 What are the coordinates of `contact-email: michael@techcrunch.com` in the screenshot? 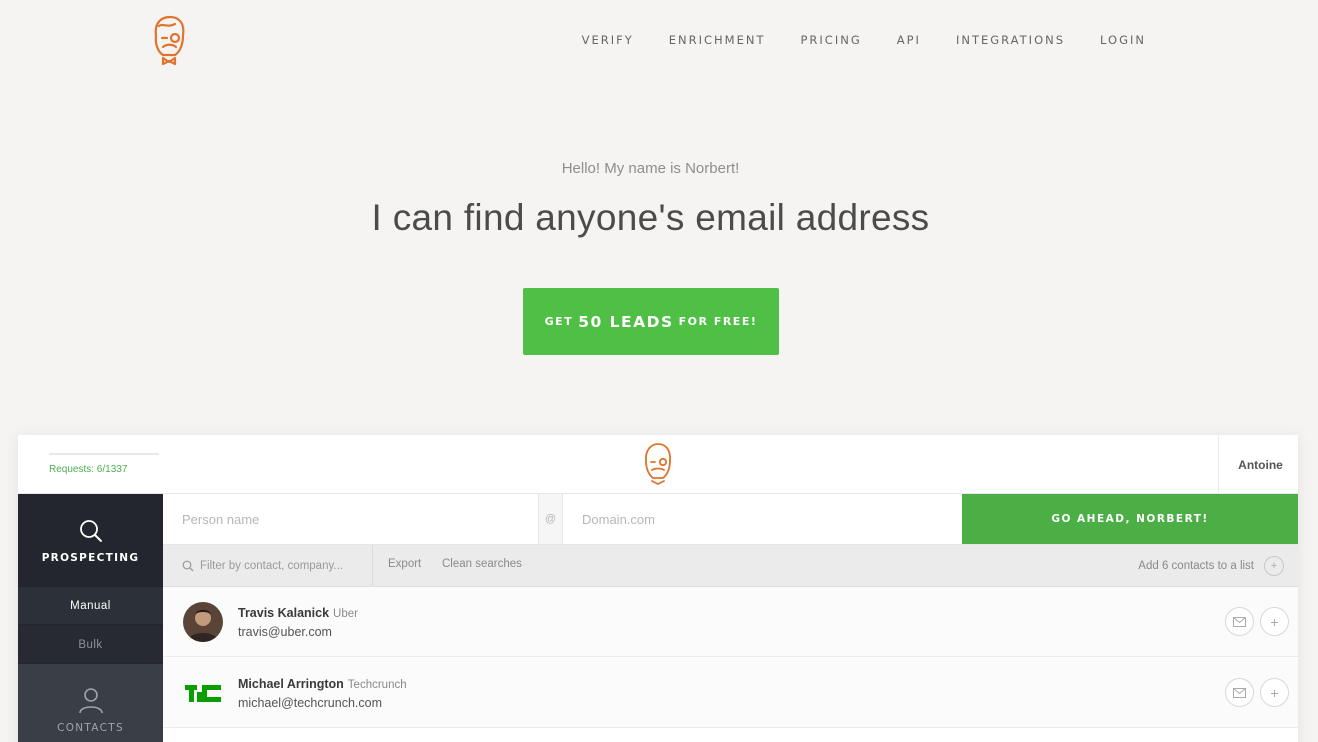 It's located at (310, 703).